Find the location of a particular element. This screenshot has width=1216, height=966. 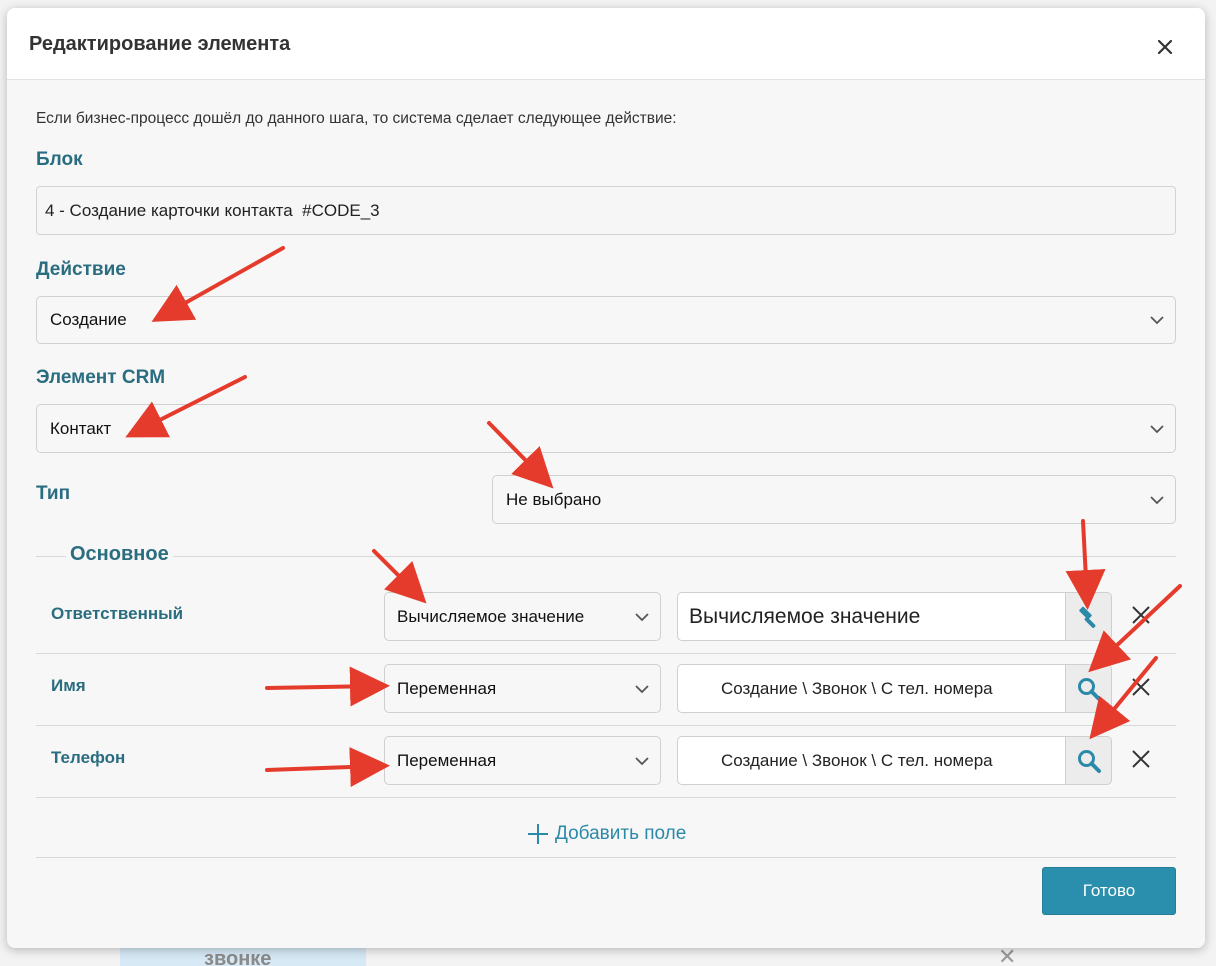

background-card-text: звонке is located at coordinates (238, 957).